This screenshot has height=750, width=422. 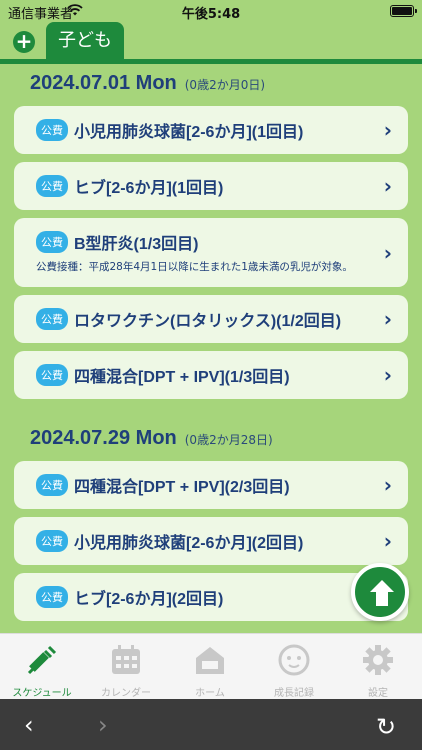 I want to click on vaccine-row: 公費 小児用肺炎球菌[2-6か月](2回目), so click(x=202, y=541).